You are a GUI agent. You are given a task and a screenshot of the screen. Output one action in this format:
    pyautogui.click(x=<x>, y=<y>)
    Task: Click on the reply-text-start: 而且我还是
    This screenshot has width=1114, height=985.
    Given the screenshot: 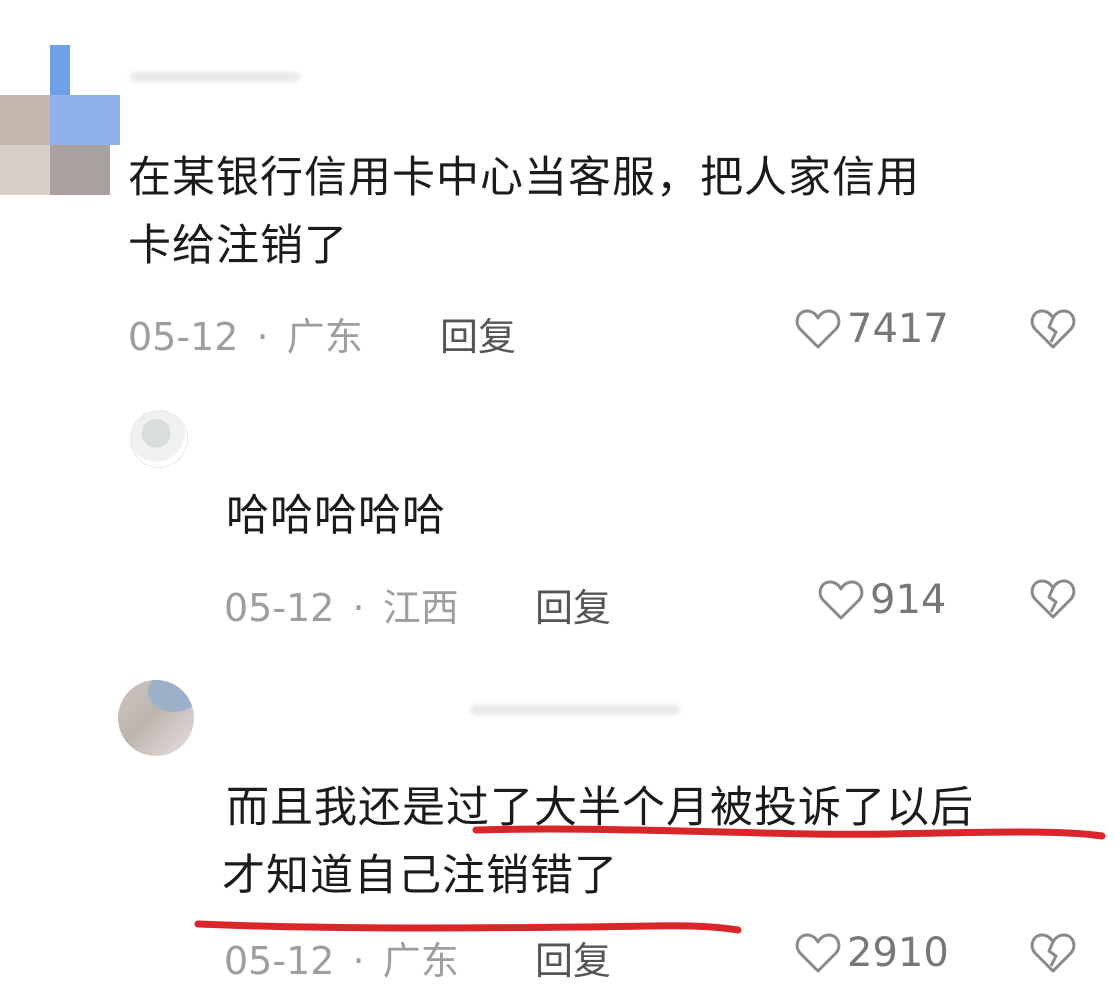 What is the action you would take?
    pyautogui.click(x=336, y=808)
    